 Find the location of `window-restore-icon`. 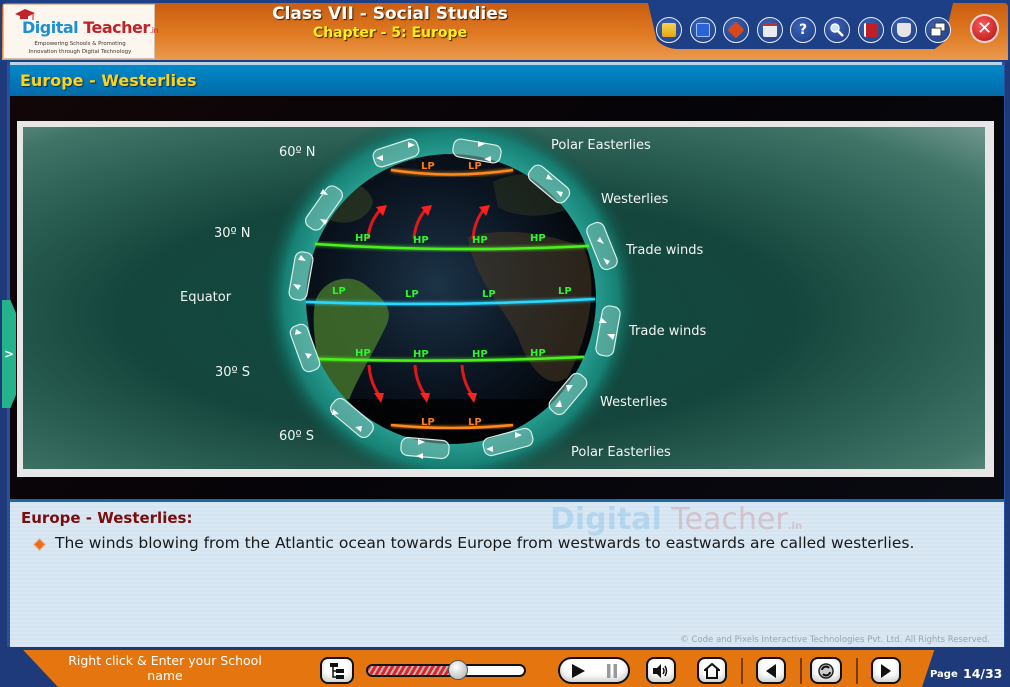

window-restore-icon is located at coordinates (938, 29).